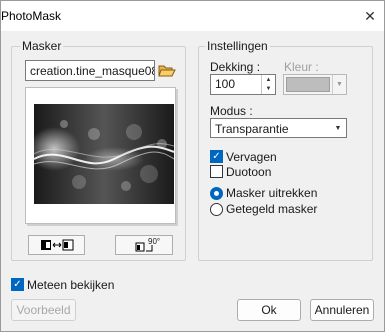 This screenshot has height=332, width=385. I want to click on browse-folder-button, so click(167, 70).